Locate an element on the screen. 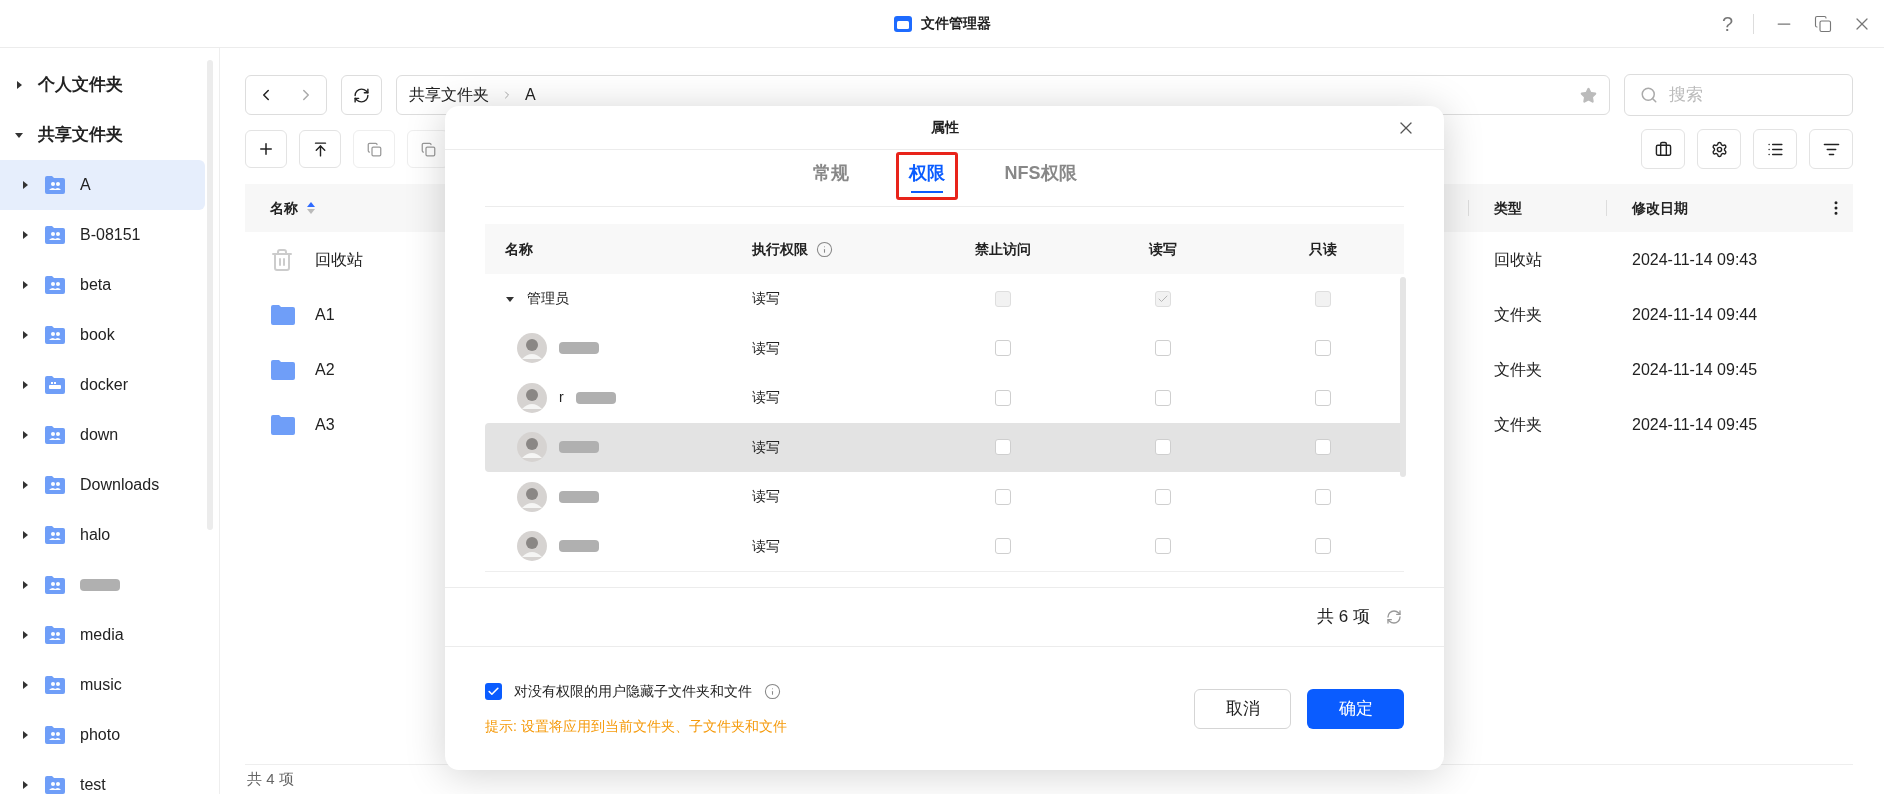 This screenshot has height=794, width=1884. folder-name: docker is located at coordinates (104, 385).